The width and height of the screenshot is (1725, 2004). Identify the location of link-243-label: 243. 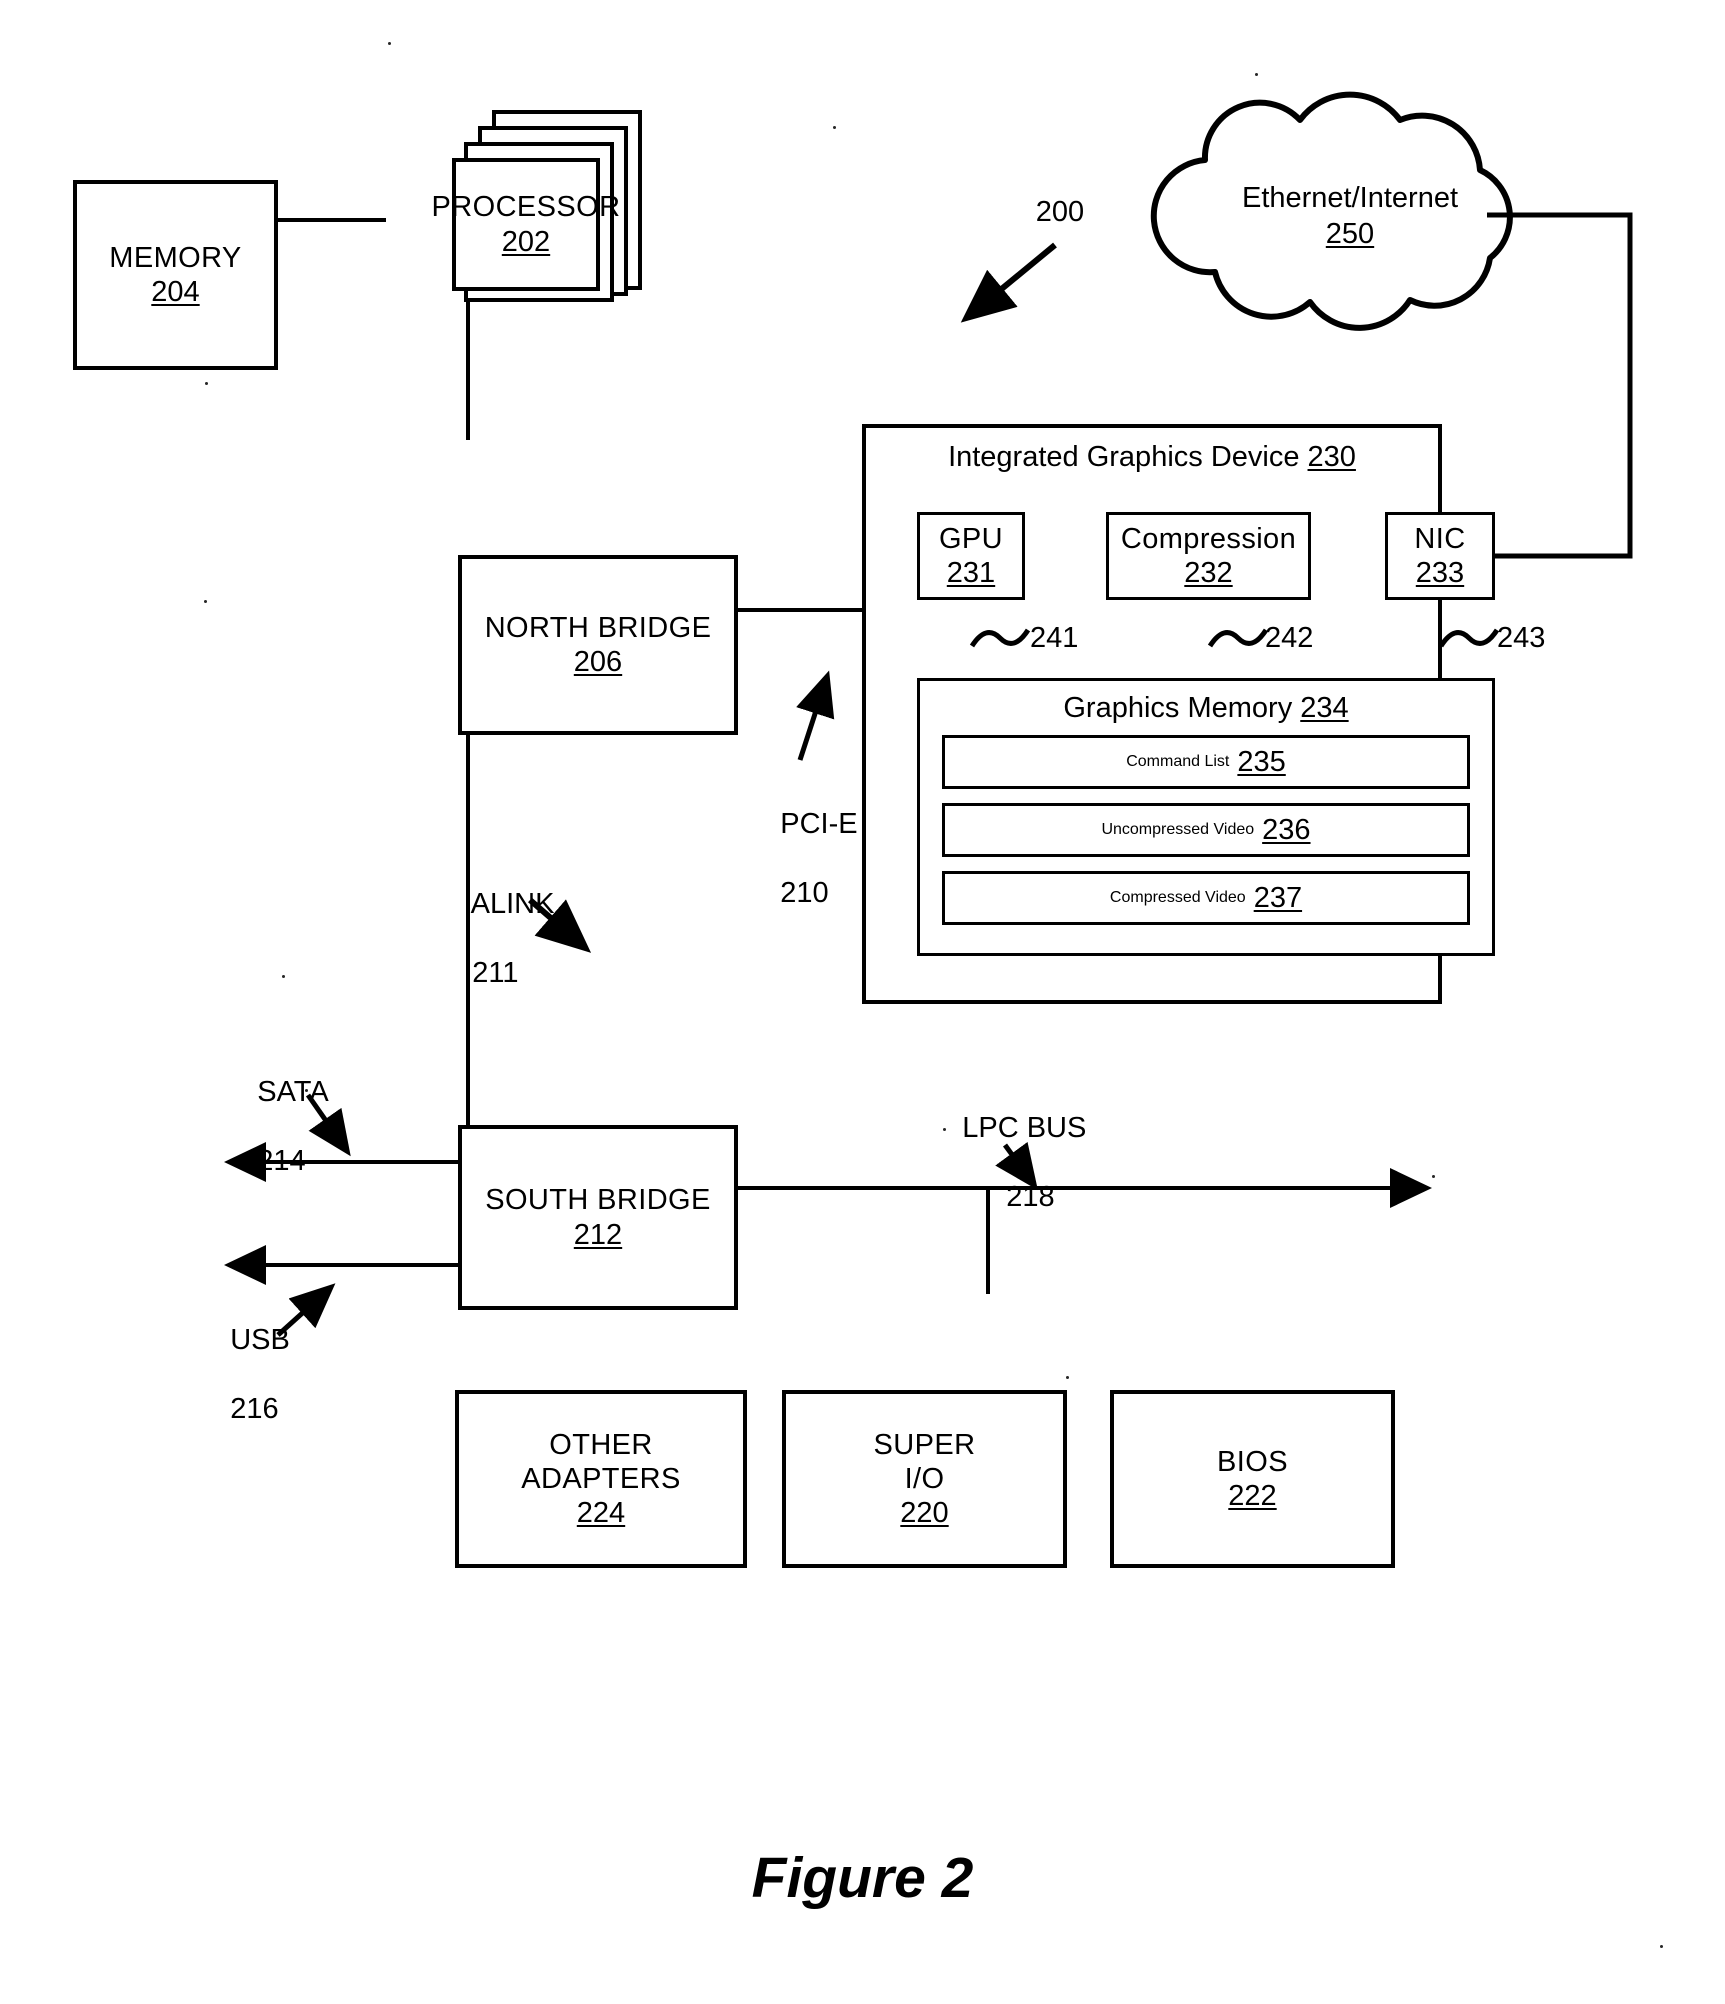
(1521, 638).